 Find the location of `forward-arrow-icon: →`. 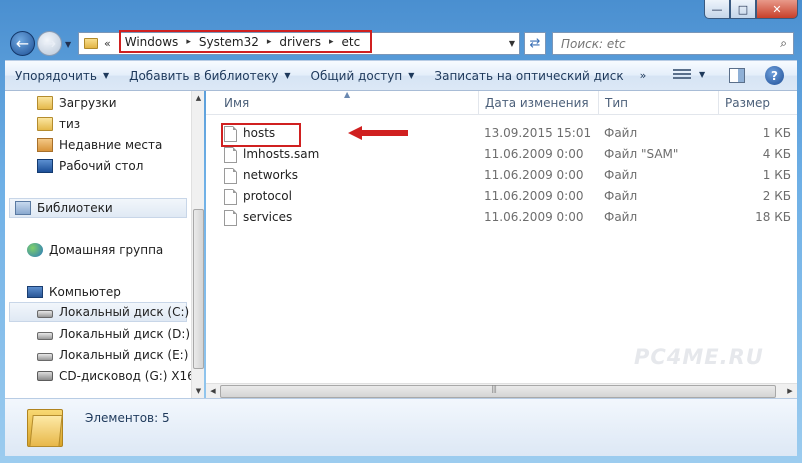

forward-arrow-icon: → is located at coordinates (49, 43).